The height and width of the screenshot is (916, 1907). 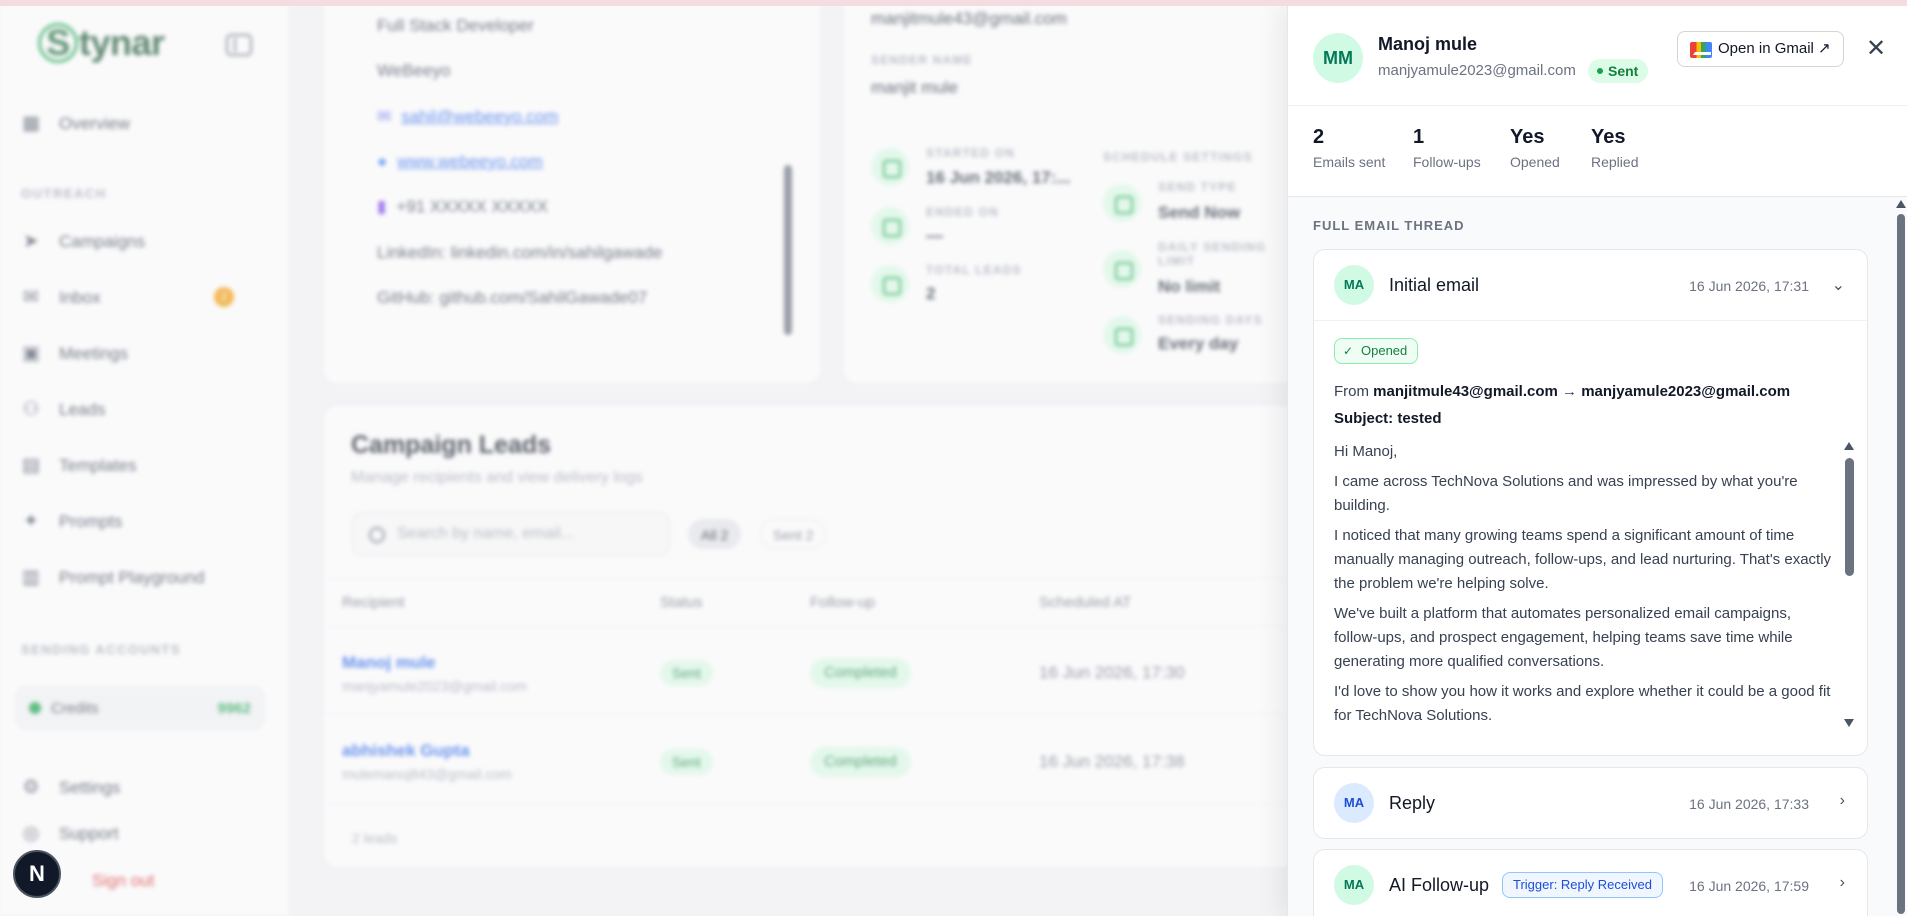 What do you see at coordinates (1428, 44) in the screenshot?
I see `lead-name: Manoj mule` at bounding box center [1428, 44].